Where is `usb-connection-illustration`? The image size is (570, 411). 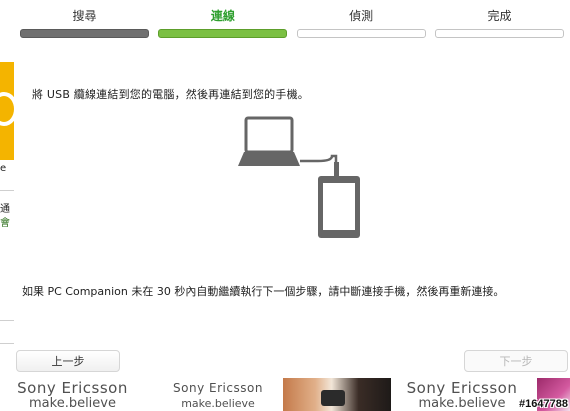
usb-connection-illustration is located at coordinates (299, 177).